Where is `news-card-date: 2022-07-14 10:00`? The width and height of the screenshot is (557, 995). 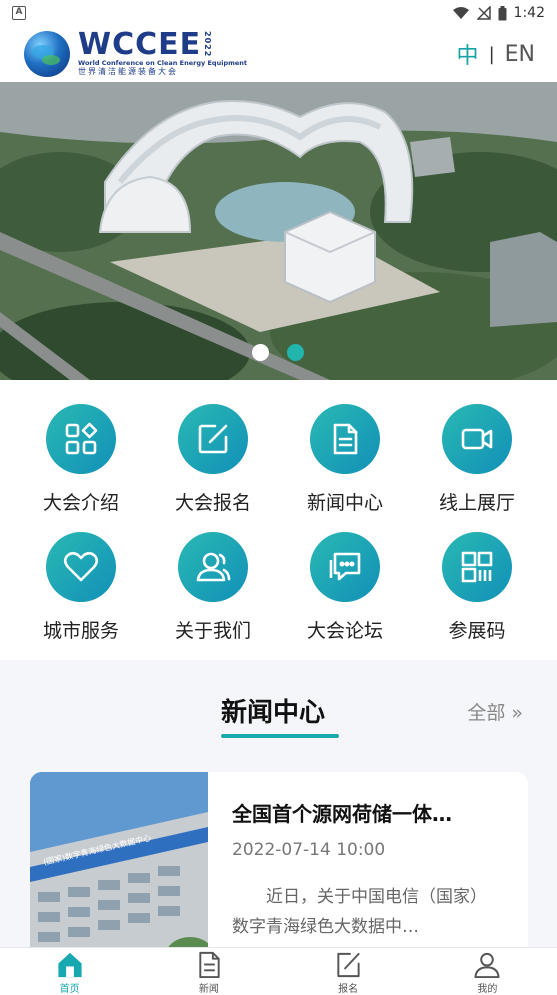 news-card-date: 2022-07-14 10:00 is located at coordinates (309, 850).